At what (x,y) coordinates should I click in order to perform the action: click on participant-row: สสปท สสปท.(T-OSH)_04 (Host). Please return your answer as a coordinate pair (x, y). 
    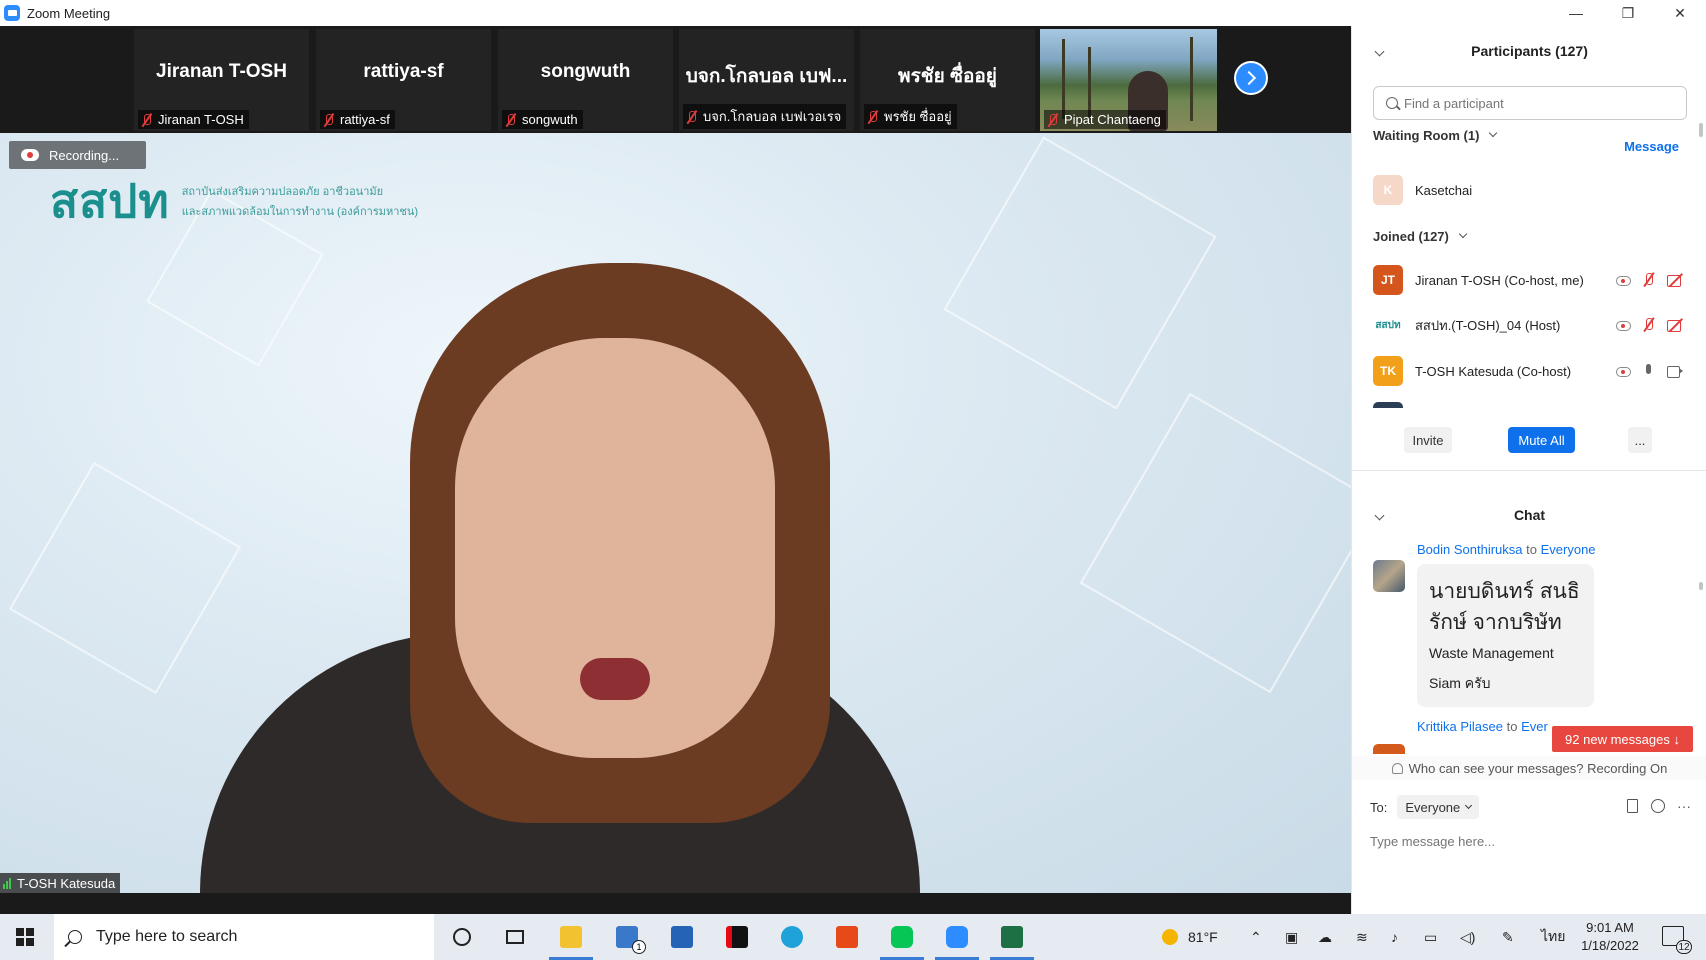
    Looking at the image, I should click on (1528, 325).